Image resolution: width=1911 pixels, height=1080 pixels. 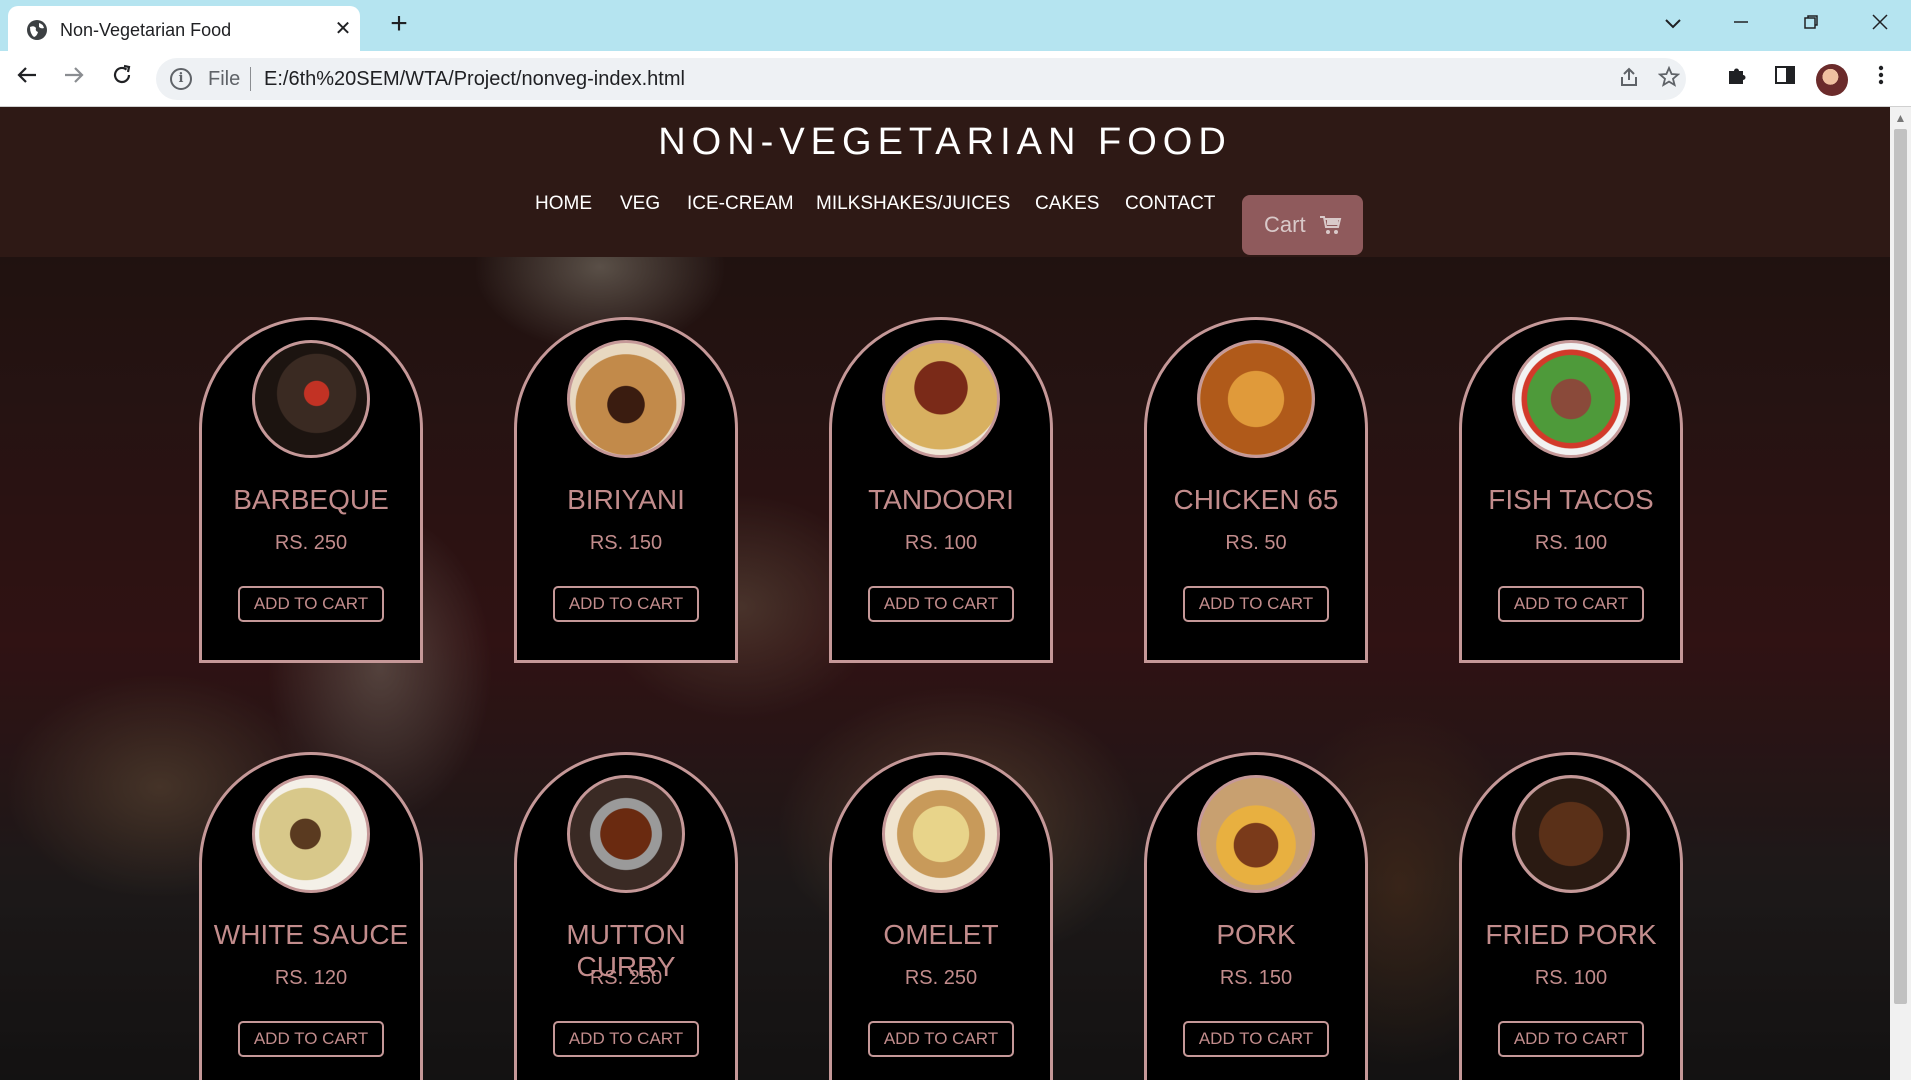 I want to click on nav-milkshakes-juices: MILKSHAKES/JUICES, so click(x=913, y=204).